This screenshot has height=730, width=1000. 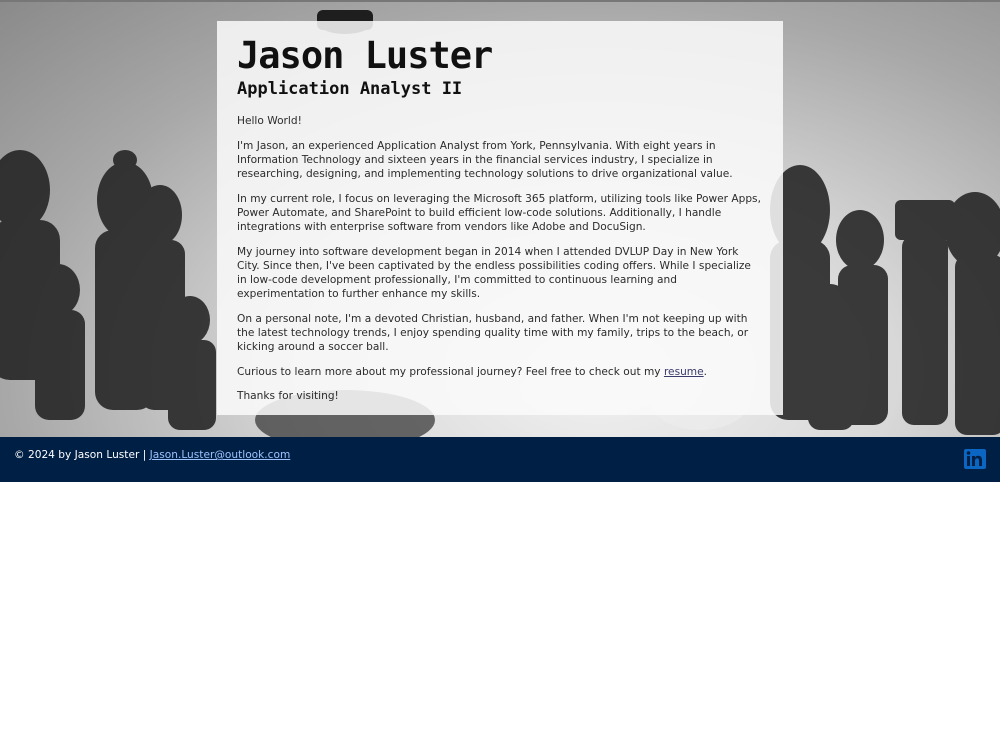 What do you see at coordinates (82, 455) in the screenshot?
I see `copyright-text: © 2024 by Jason Luster |` at bounding box center [82, 455].